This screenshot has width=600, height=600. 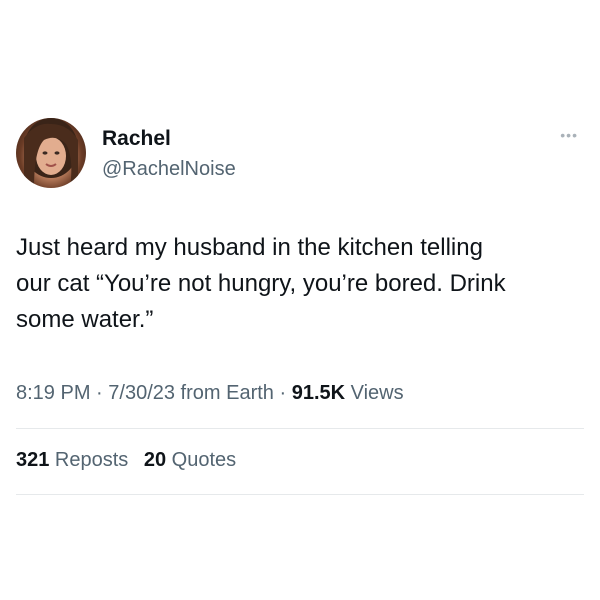 What do you see at coordinates (201, 460) in the screenshot?
I see `quotes-label: Quotes` at bounding box center [201, 460].